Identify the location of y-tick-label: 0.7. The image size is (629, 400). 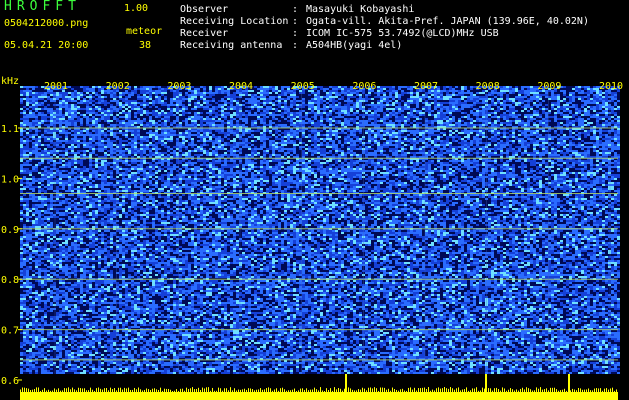
(10, 331).